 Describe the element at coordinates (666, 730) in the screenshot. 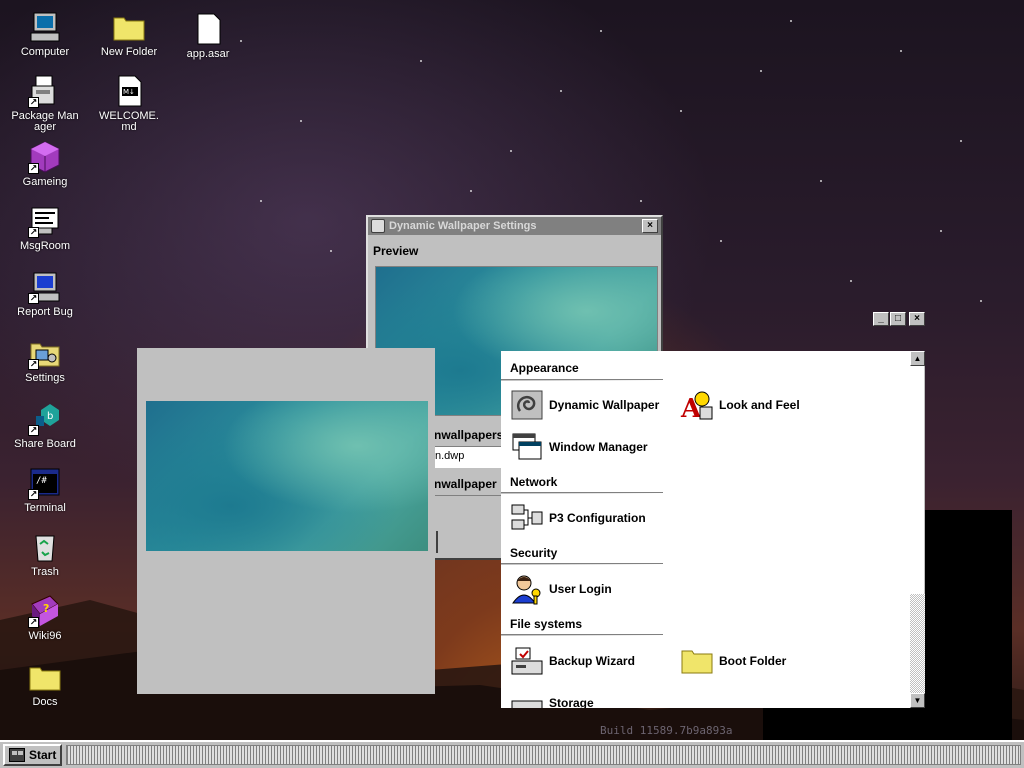

I see `build-watermark: Build 11589.7b9a893a` at that location.